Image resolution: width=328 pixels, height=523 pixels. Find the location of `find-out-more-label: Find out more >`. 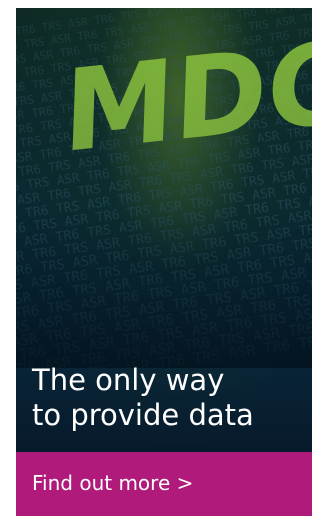

find-out-more-label: Find out more > is located at coordinates (113, 483).